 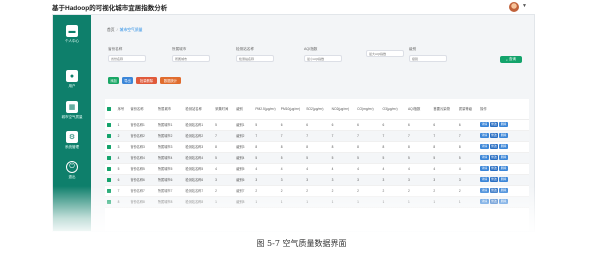 I want to click on app-title: 基于Hadoop的可视化城市宜居指数分析, so click(x=110, y=8).